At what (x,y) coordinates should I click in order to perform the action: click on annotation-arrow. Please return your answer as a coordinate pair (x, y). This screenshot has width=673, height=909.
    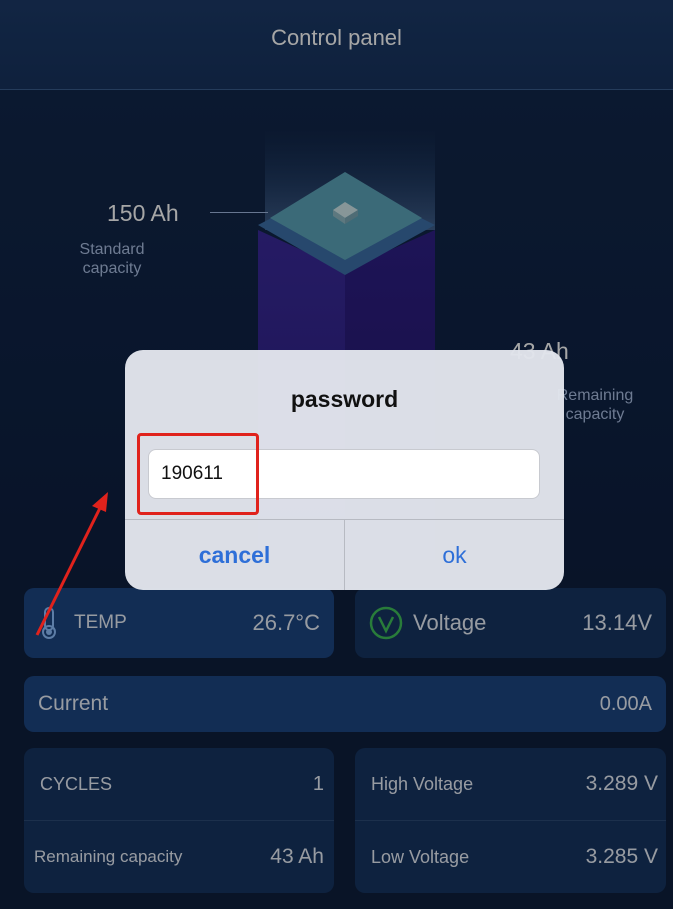
    Looking at the image, I should click on (71, 564).